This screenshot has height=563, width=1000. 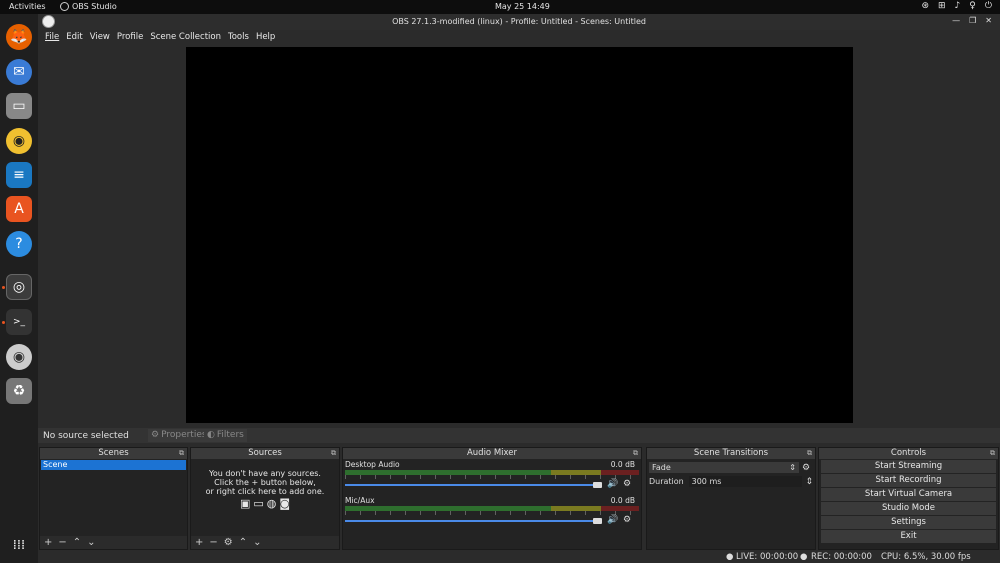 I want to click on filters-label: Filters, so click(x=230, y=435).